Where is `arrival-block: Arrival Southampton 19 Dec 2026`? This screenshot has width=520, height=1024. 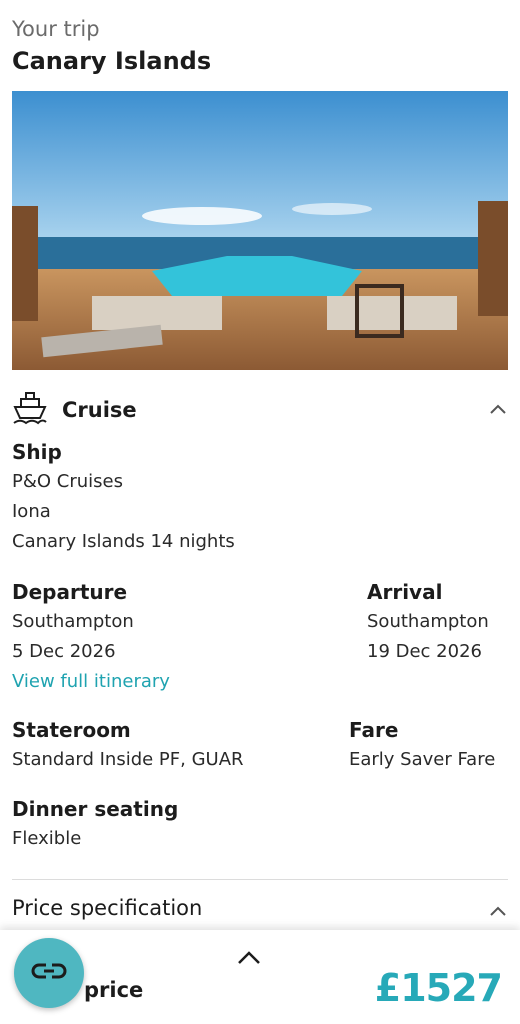 arrival-block: Arrival Southampton 19 Dec 2026 is located at coordinates (428, 622).